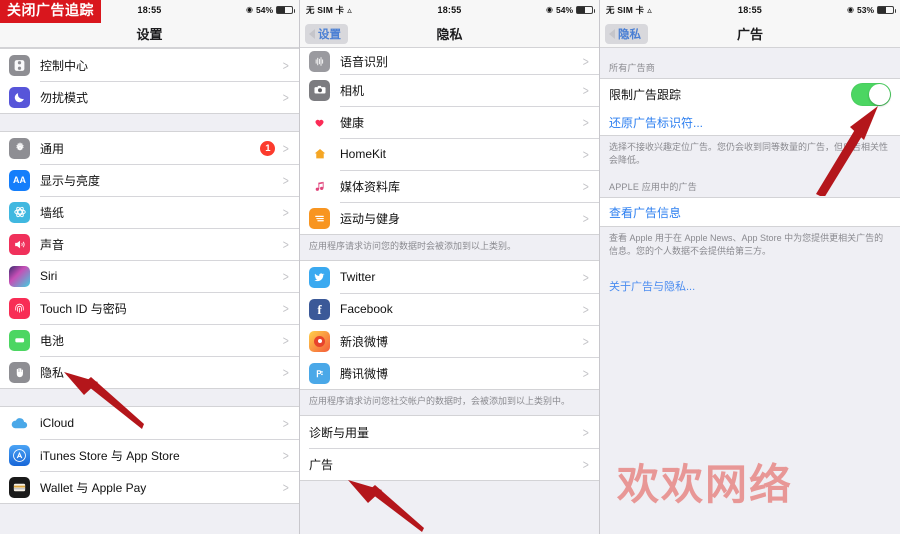 The width and height of the screenshot is (900, 534). I want to click on sidebar-item-sounds: 声音 >, so click(149, 244).